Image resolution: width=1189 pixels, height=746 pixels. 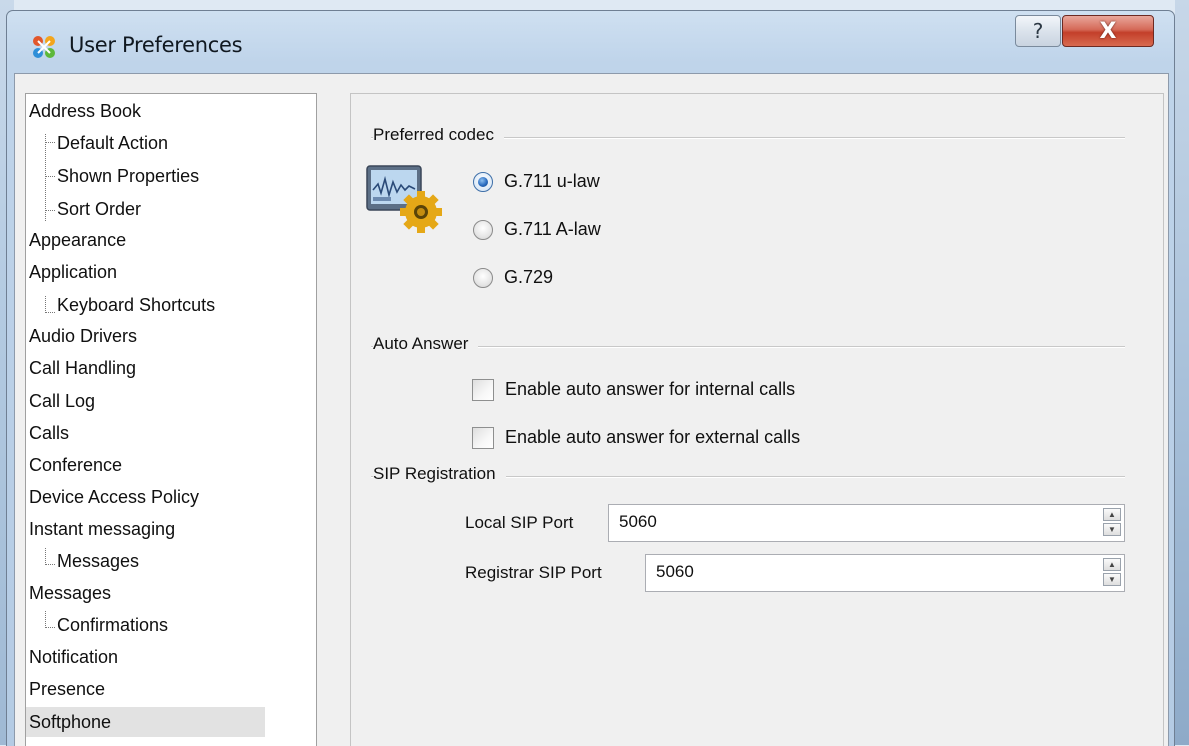 I want to click on tree-item-messages: Messages, so click(x=70, y=593).